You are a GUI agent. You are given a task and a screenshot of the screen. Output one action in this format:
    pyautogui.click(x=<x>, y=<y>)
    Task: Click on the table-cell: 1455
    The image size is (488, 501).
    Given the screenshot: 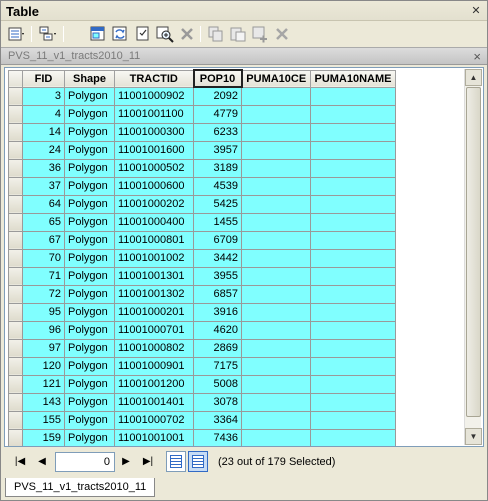 What is the action you would take?
    pyautogui.click(x=217, y=222)
    